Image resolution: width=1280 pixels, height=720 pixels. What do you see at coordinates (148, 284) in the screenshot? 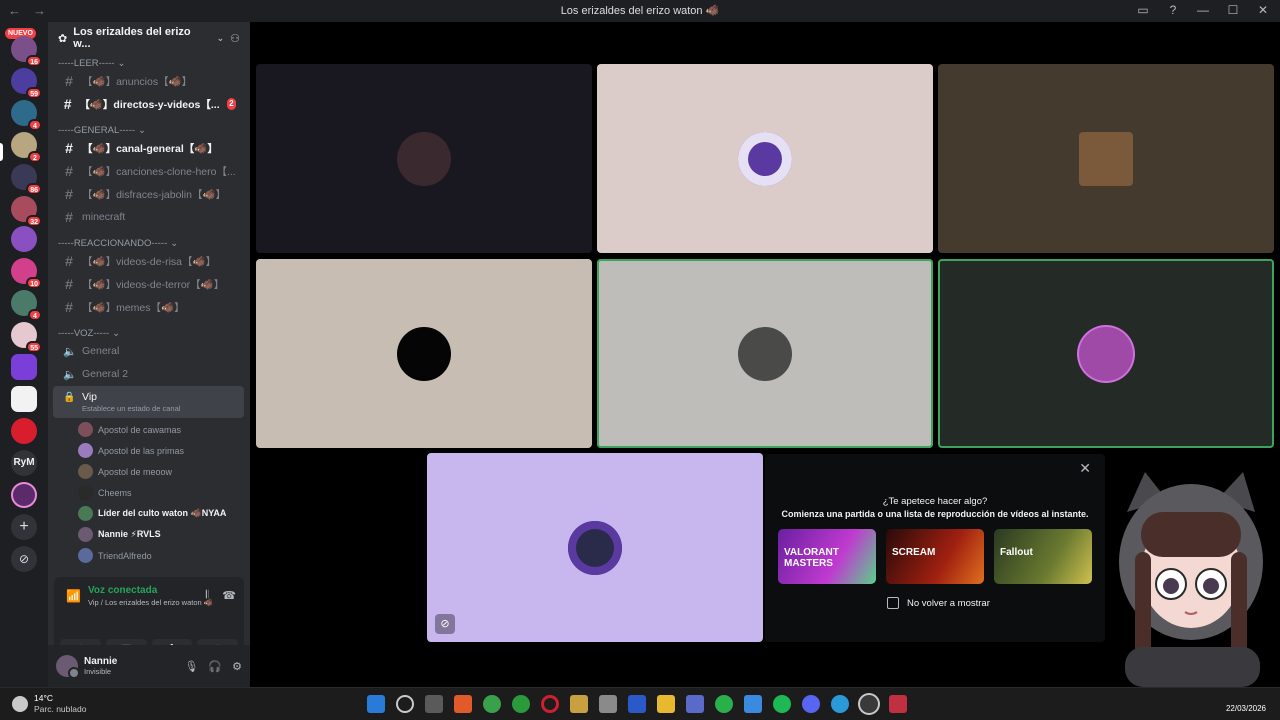
I see `channel-videos-de-terror: # 【🐗】videos-de-terror【🐗】` at bounding box center [148, 284].